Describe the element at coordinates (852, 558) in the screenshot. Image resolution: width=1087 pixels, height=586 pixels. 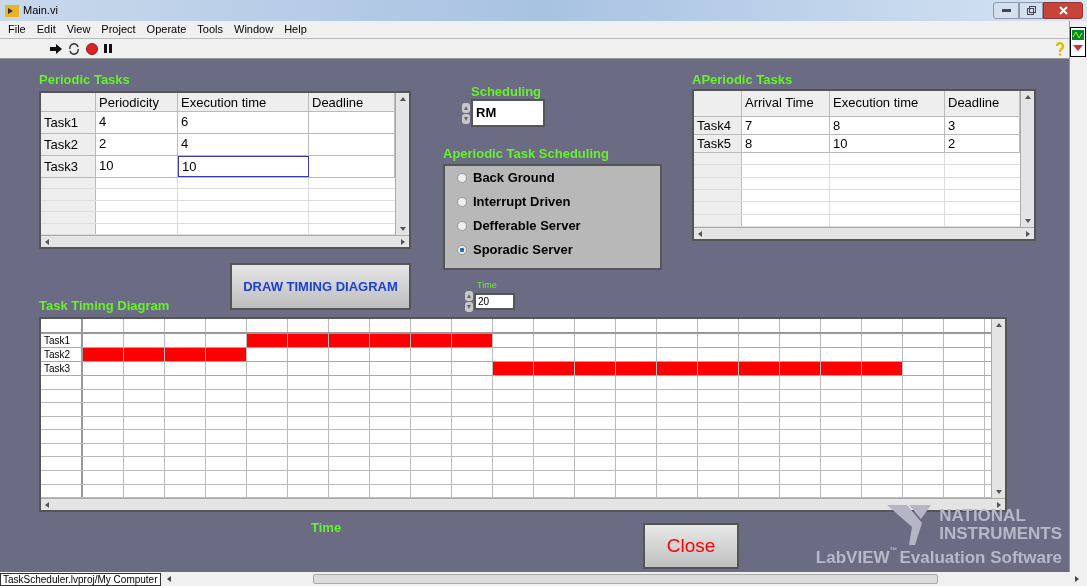
I see `product-name: LabVIEW` at that location.